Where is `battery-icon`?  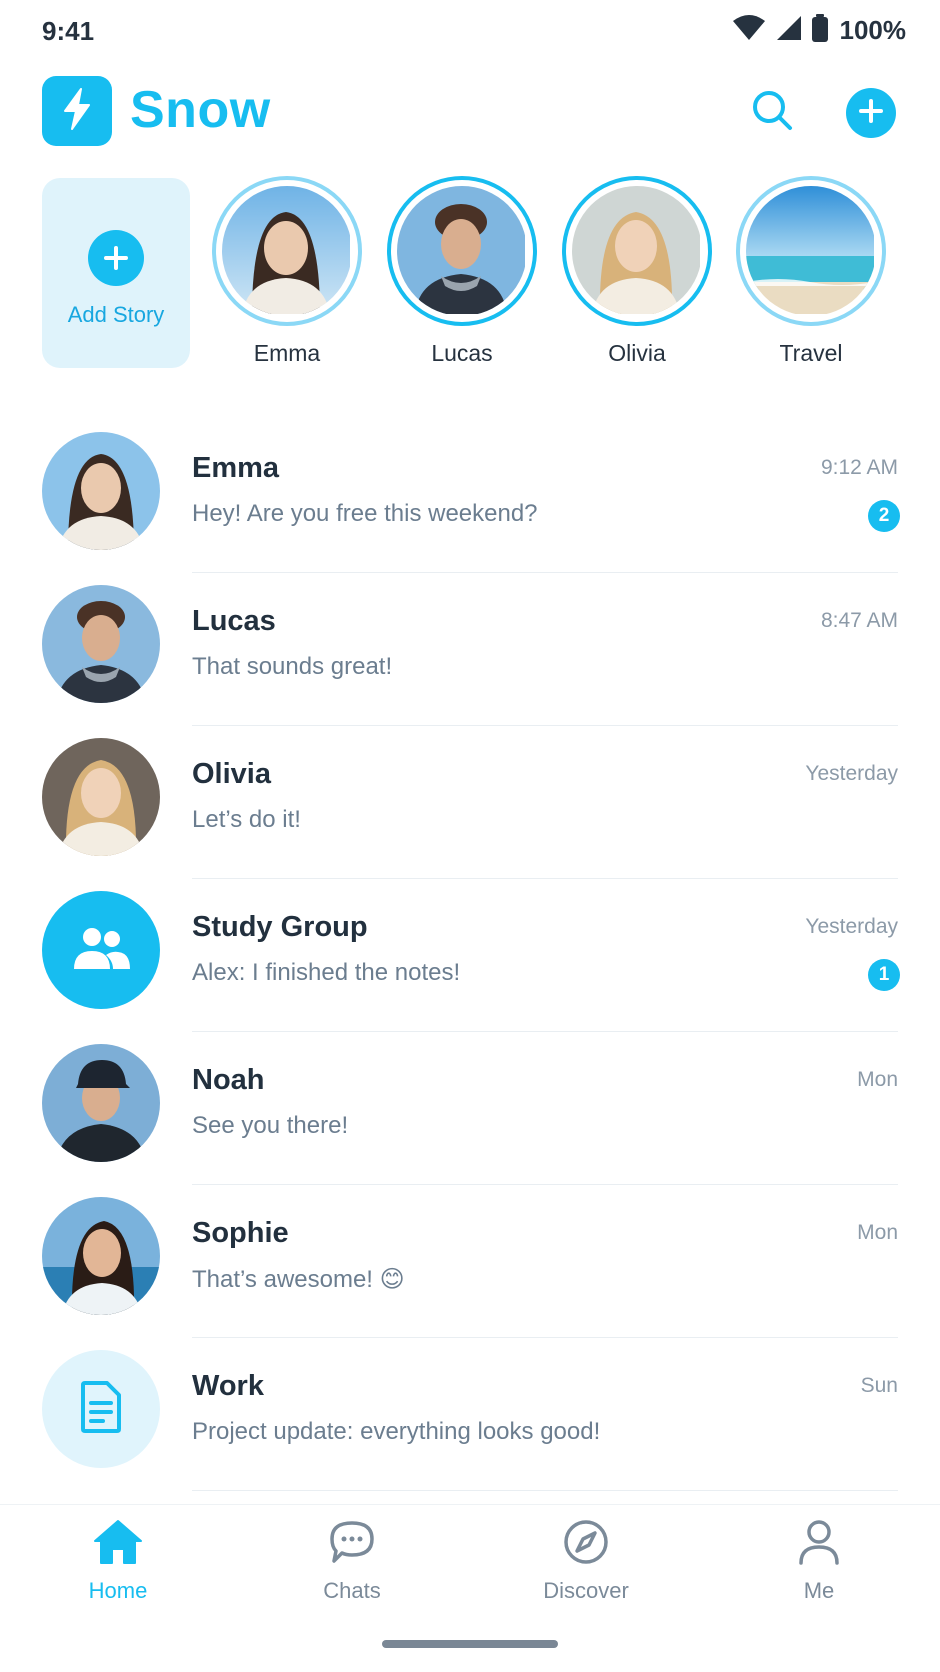
battery-icon is located at coordinates (819, 30).